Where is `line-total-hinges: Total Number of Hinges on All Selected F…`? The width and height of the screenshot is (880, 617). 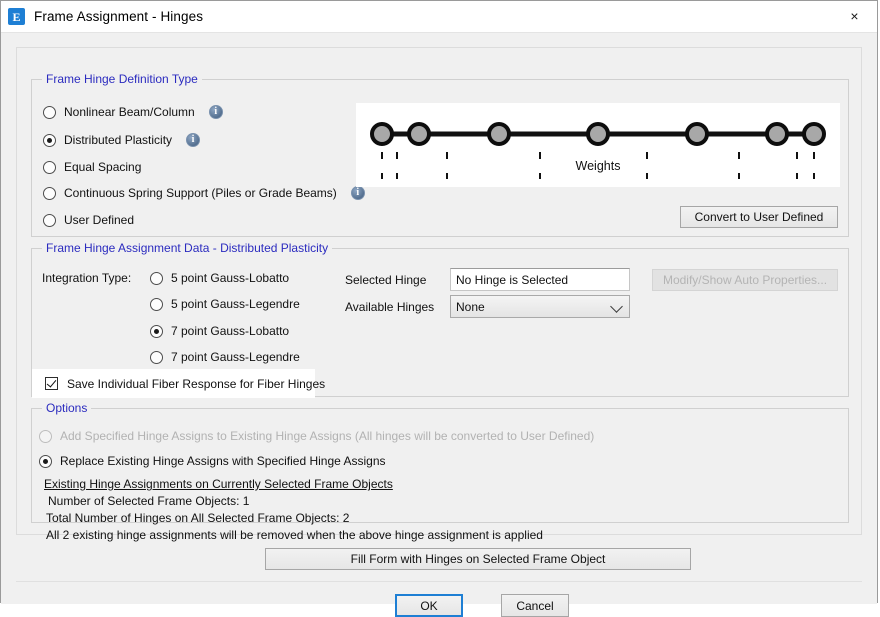
line-total-hinges: Total Number of Hinges on All Selected F… is located at coordinates (198, 518).